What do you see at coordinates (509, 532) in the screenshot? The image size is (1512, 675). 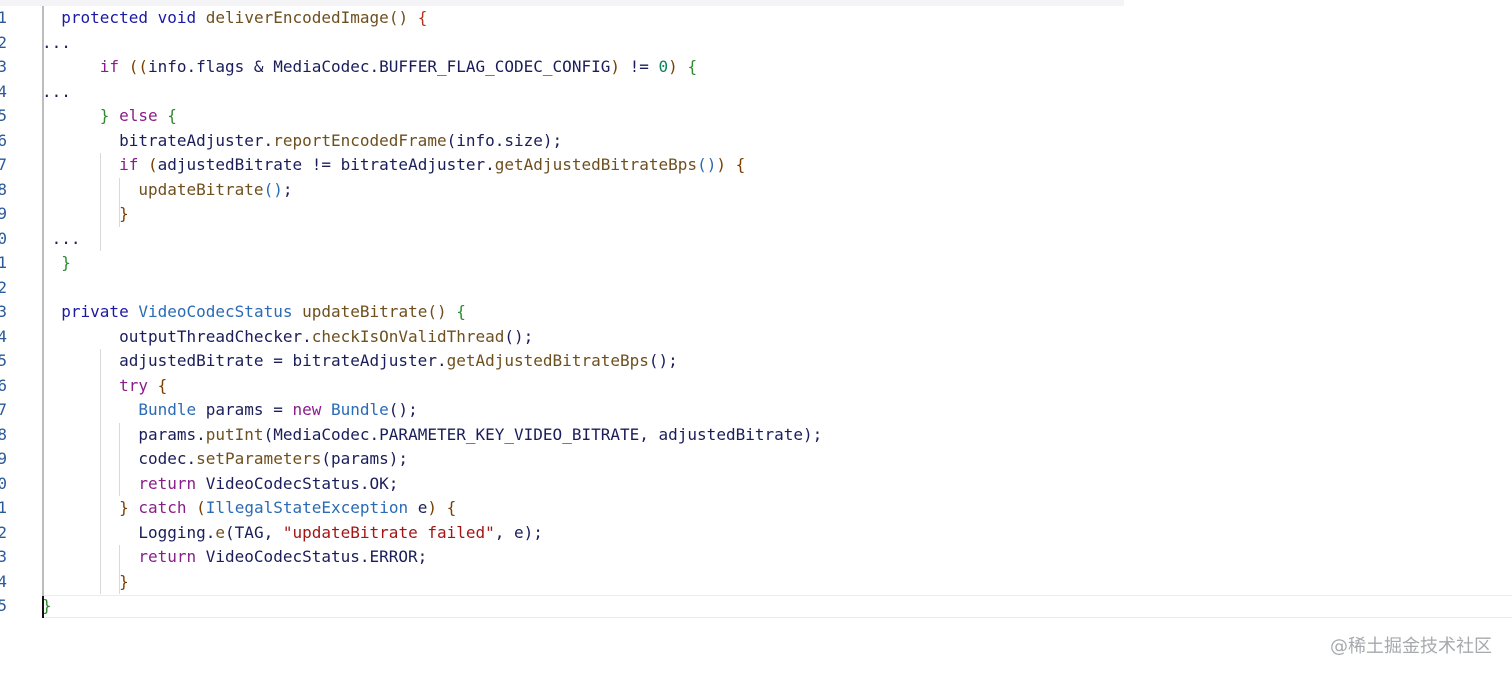 I see `code-token: , e` at bounding box center [509, 532].